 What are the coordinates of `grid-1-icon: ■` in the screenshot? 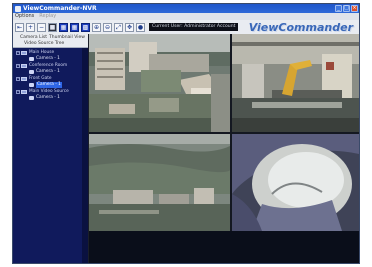 It's located at (52, 27).